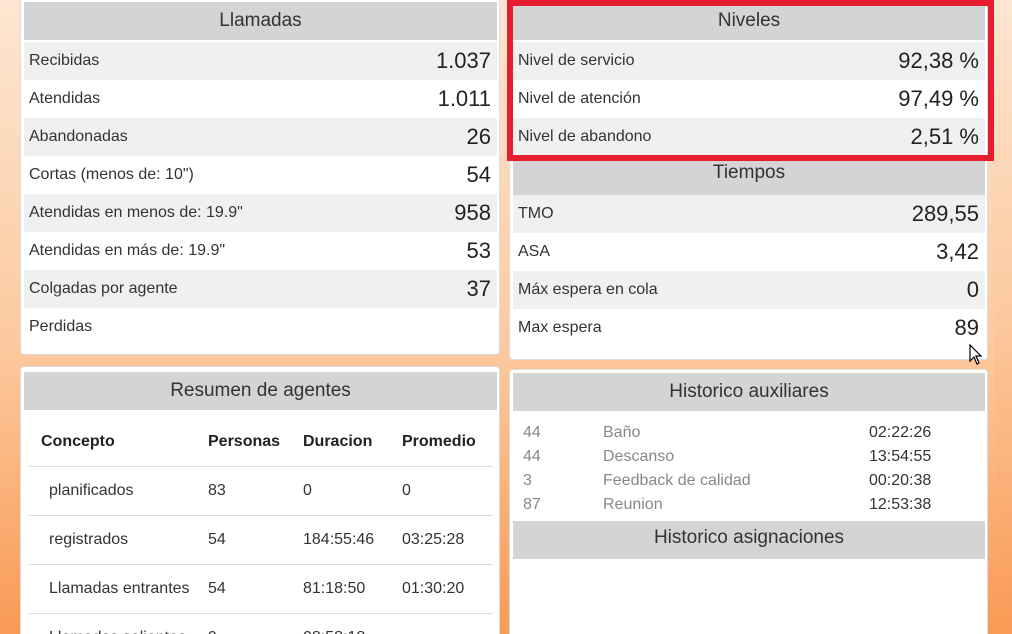  What do you see at coordinates (748, 457) in the screenshot?
I see `list-item: 44 Descanso 13:54:55` at bounding box center [748, 457].